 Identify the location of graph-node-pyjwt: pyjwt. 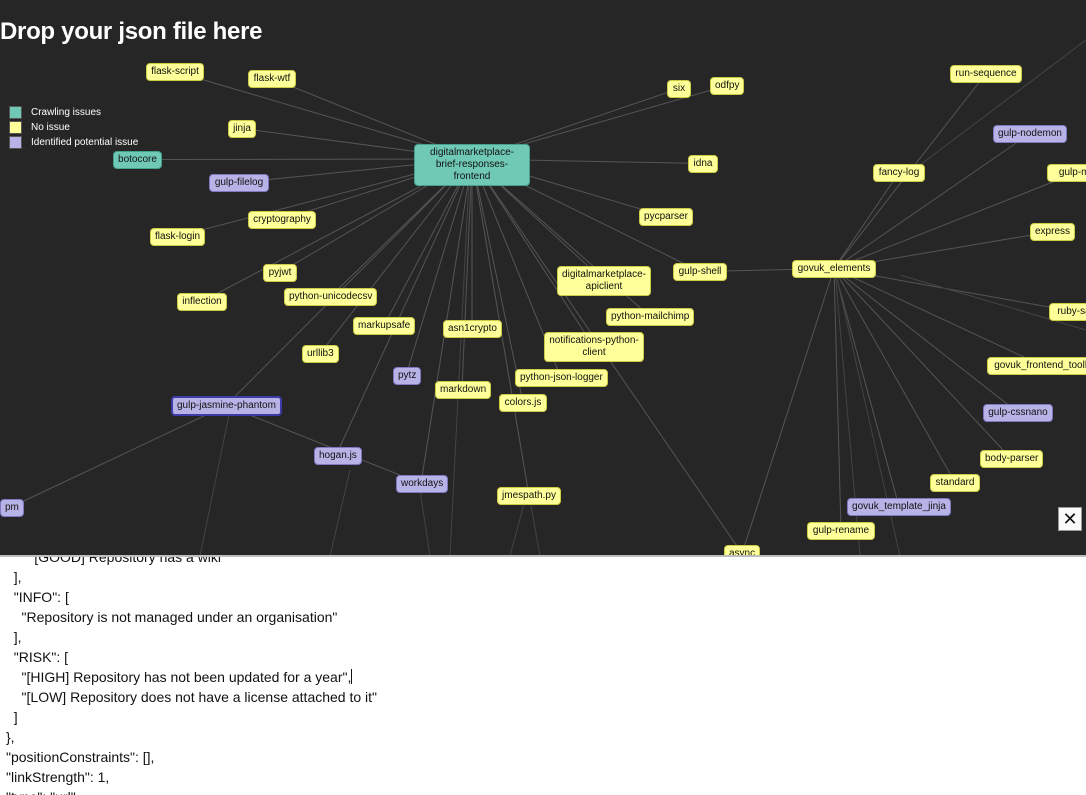
(280, 273).